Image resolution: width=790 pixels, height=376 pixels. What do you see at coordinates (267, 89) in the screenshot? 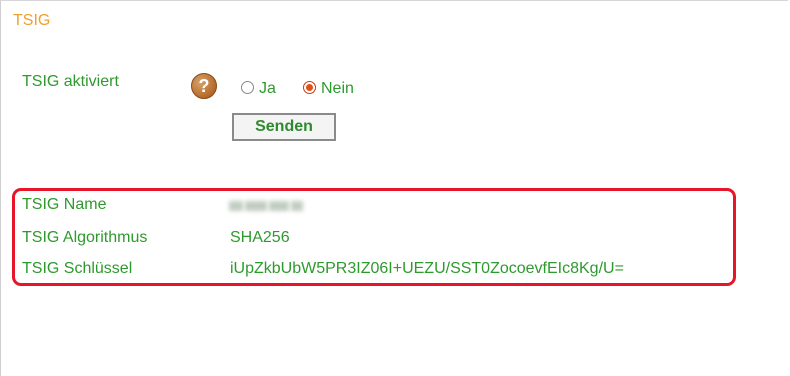
I see `radio-yes-label: Ja` at bounding box center [267, 89].